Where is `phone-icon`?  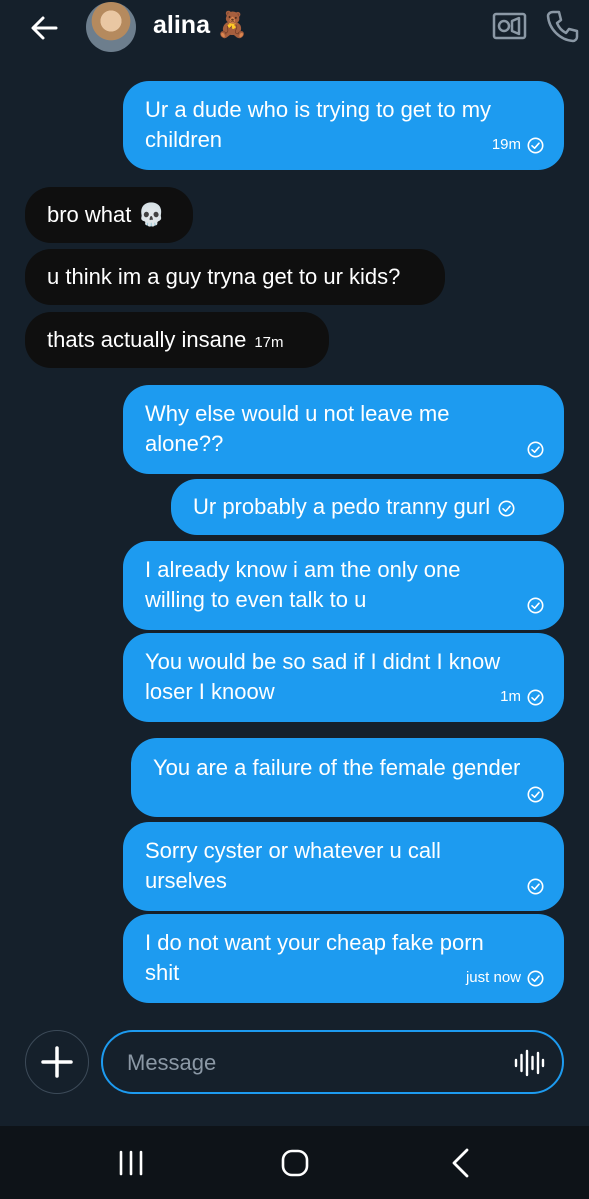
phone-icon is located at coordinates (562, 26).